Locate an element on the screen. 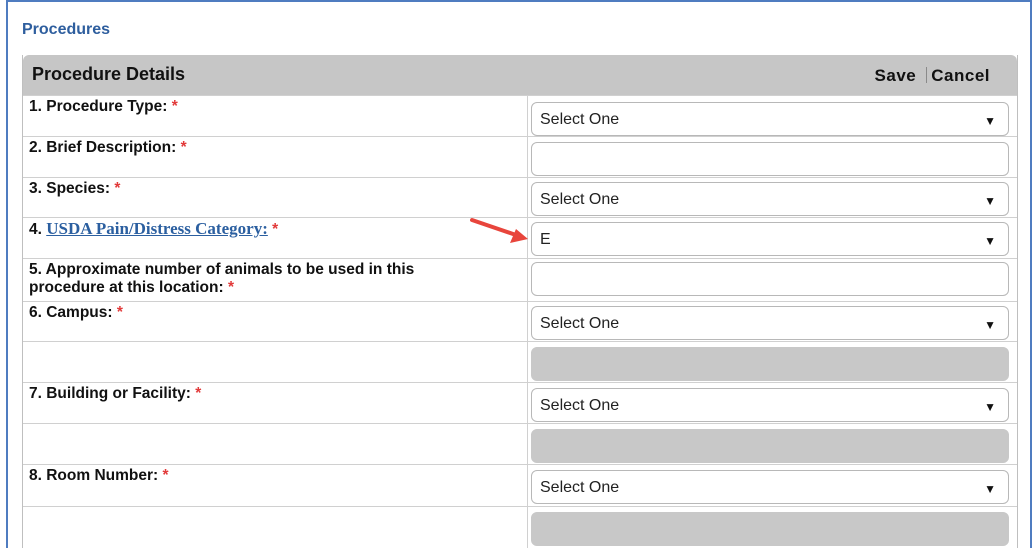  room-number-select: Select One ▼ is located at coordinates (770, 487).